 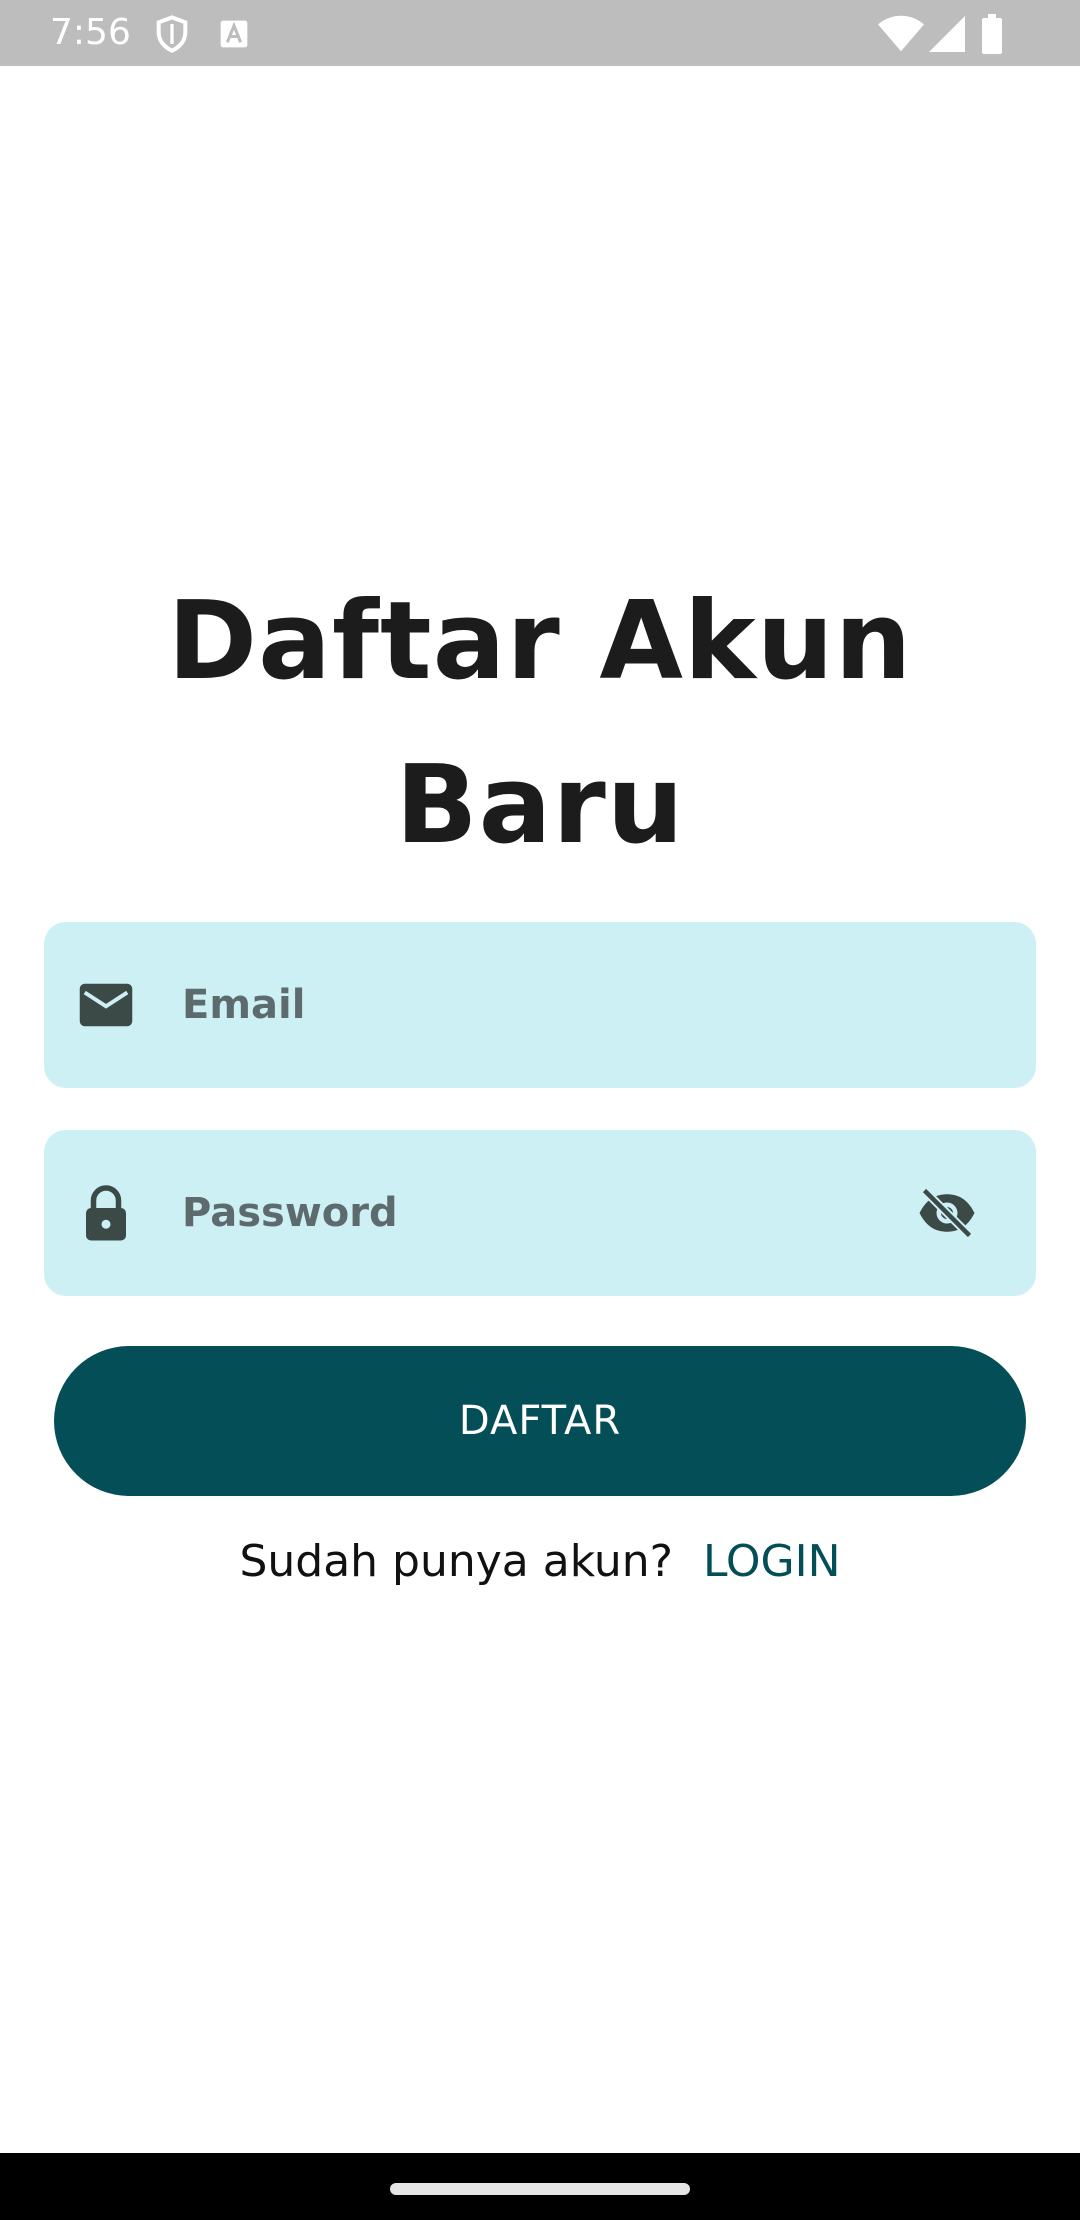 I want to click on battery-icon, so click(x=992, y=34).